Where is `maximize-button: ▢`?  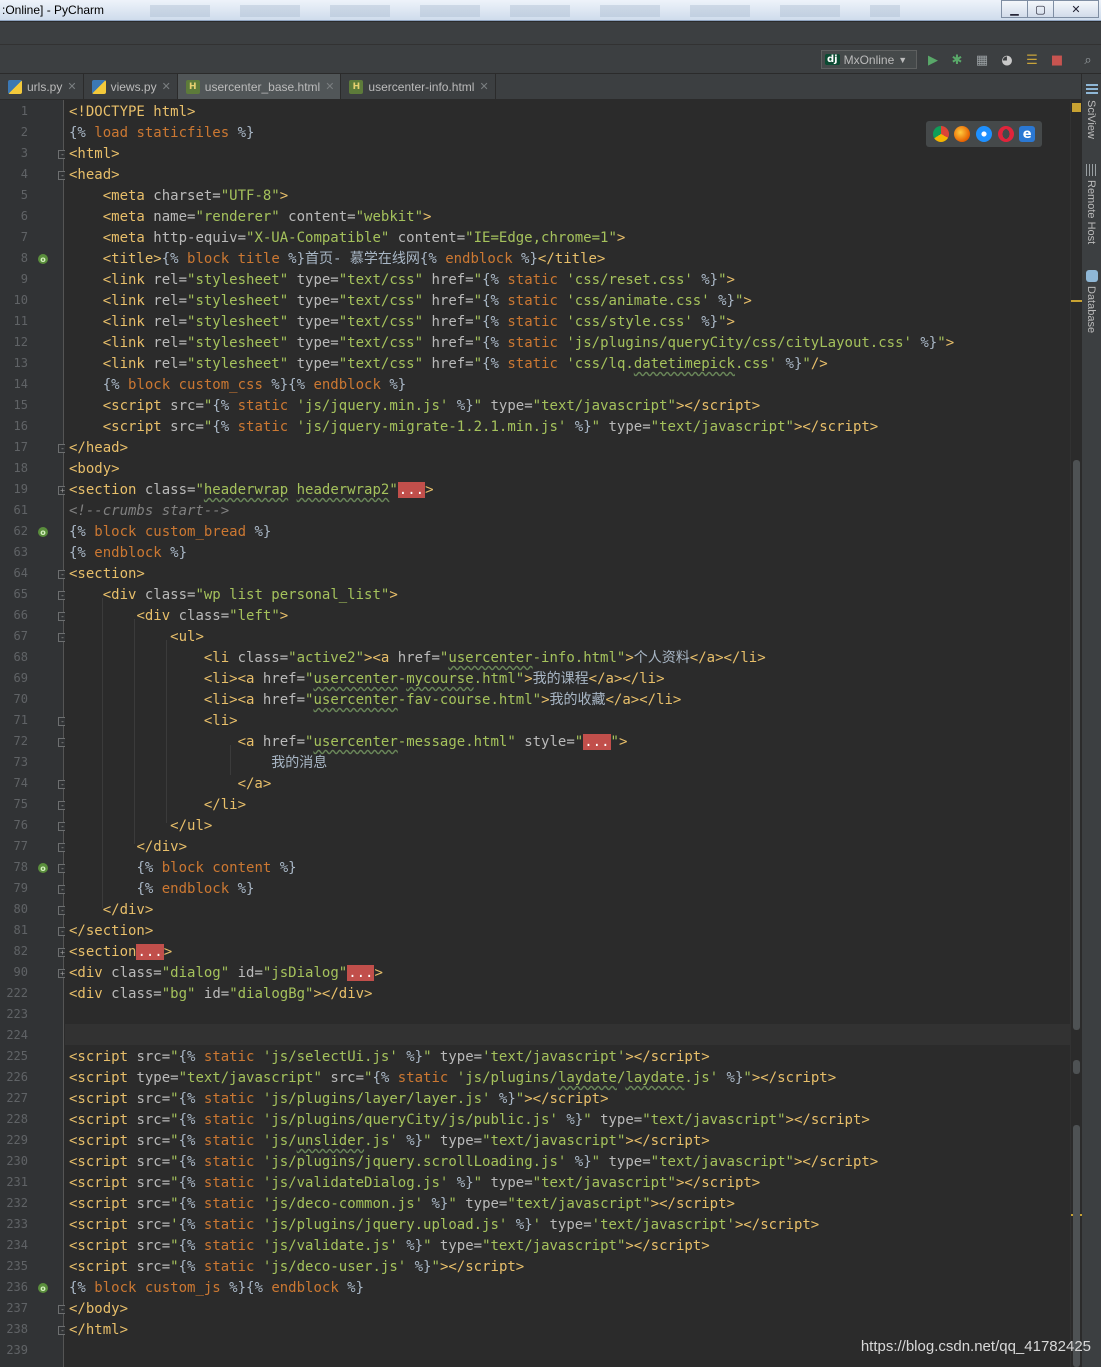
maximize-button: ▢ is located at coordinates (1040, 9).